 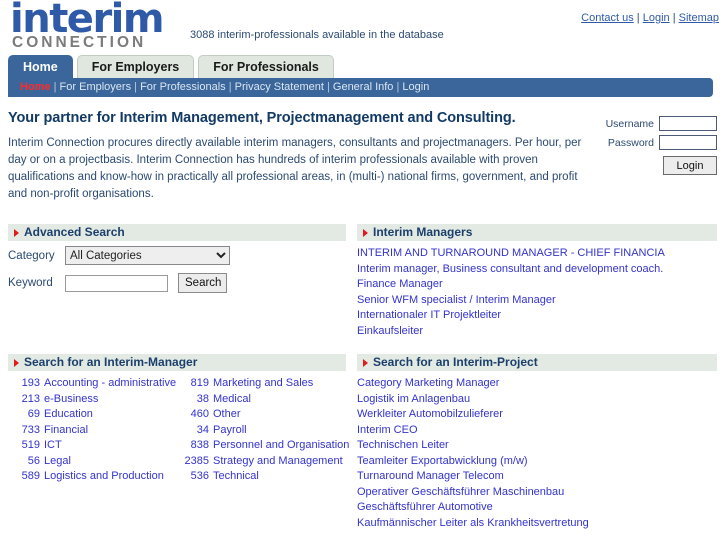 What do you see at coordinates (629, 123) in the screenshot?
I see `username-label: Username` at bounding box center [629, 123].